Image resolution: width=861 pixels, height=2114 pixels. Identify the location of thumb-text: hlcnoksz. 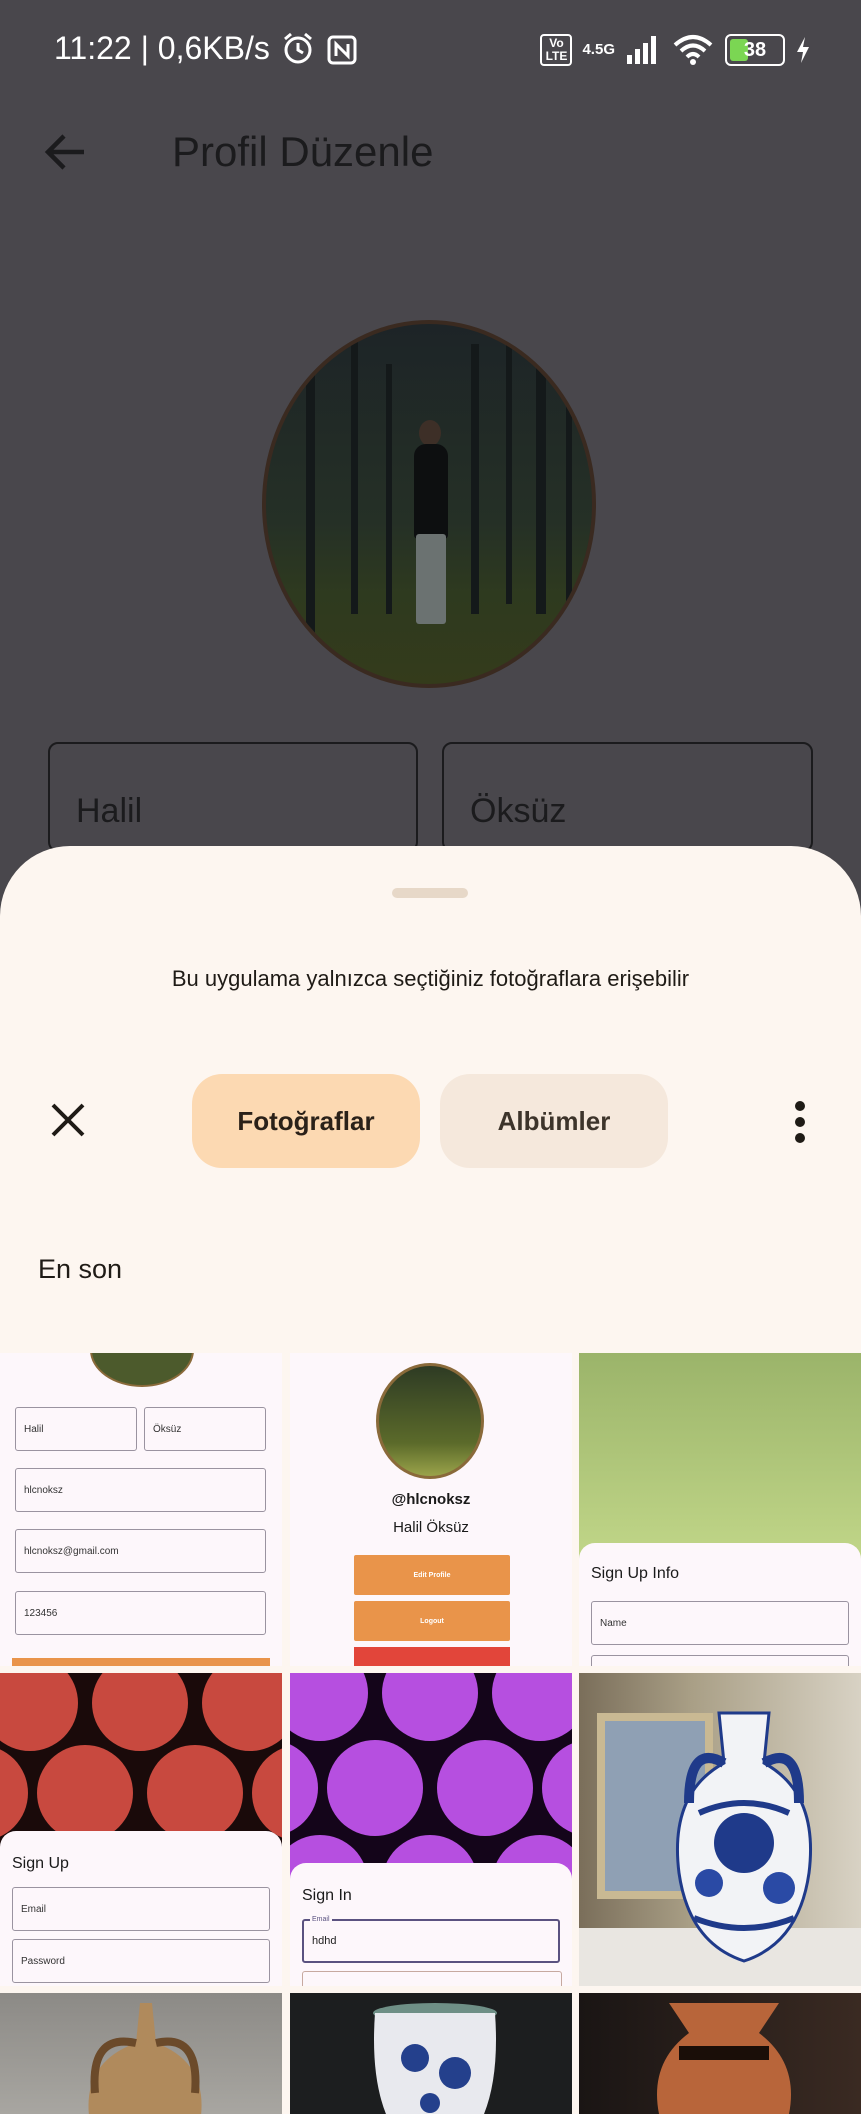
(140, 1490).